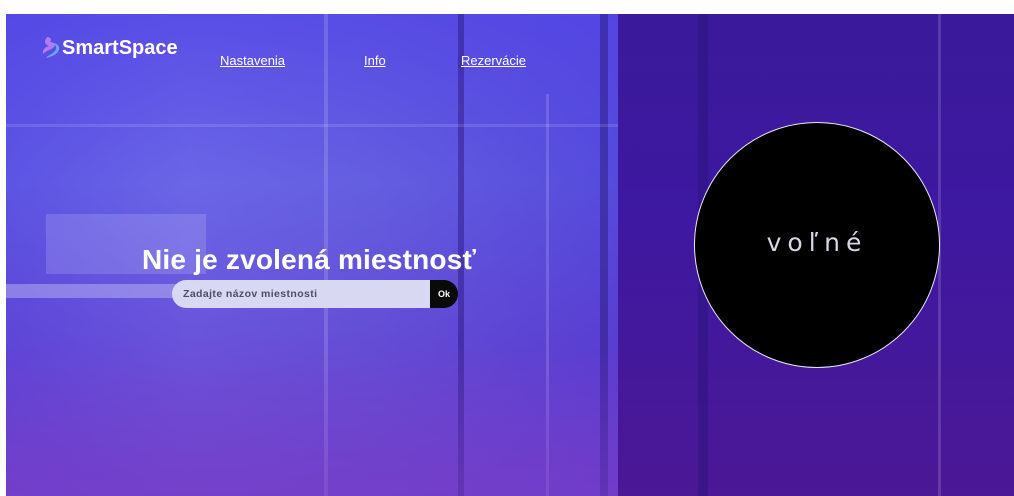 This screenshot has width=1014, height=496. Describe the element at coordinates (120, 48) in the screenshot. I see `brand-name: SmartSpace` at that location.